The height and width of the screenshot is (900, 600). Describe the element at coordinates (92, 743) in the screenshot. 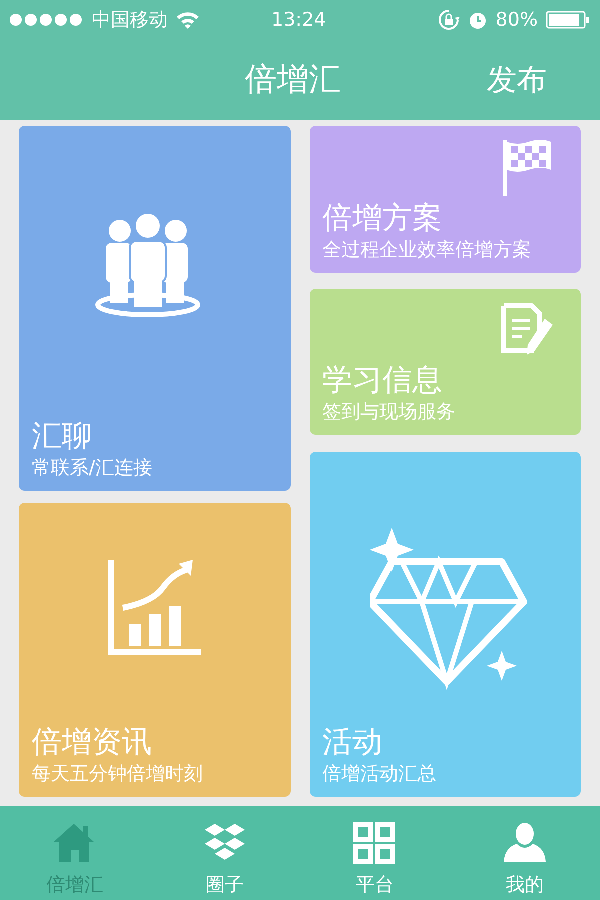

I see `tile-title: 倍增资讯` at that location.